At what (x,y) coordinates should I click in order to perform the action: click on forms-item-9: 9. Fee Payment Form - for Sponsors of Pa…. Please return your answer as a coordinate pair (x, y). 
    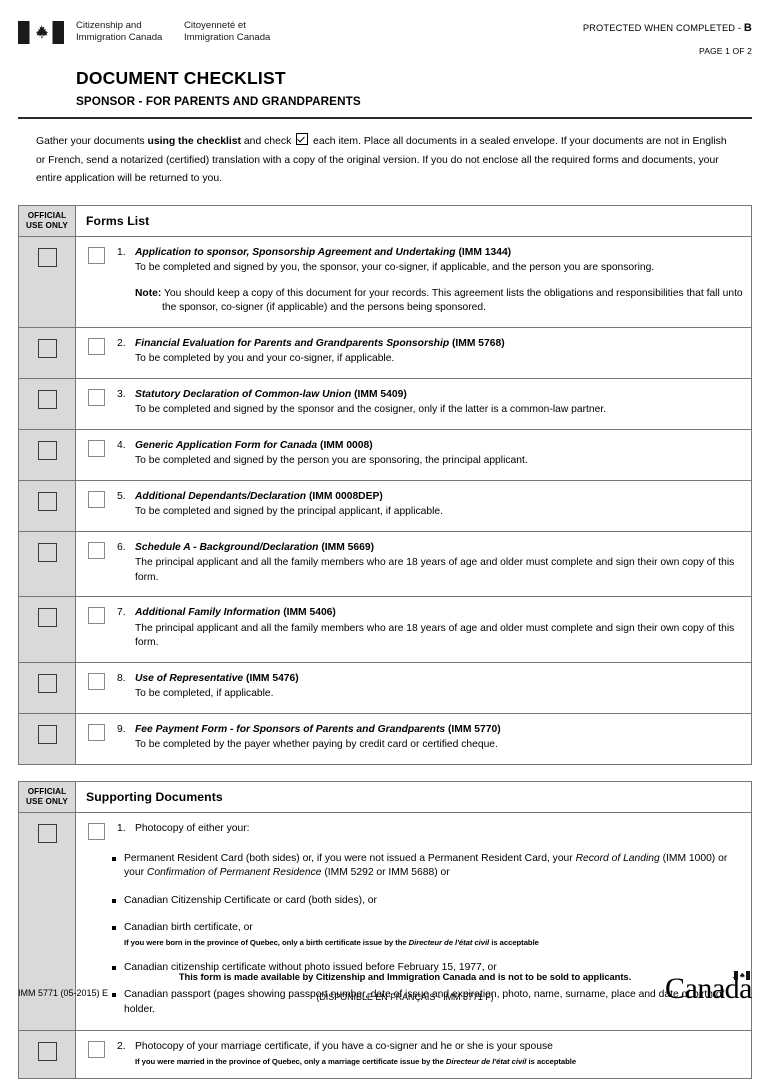
    Looking at the image, I should click on (413, 738).